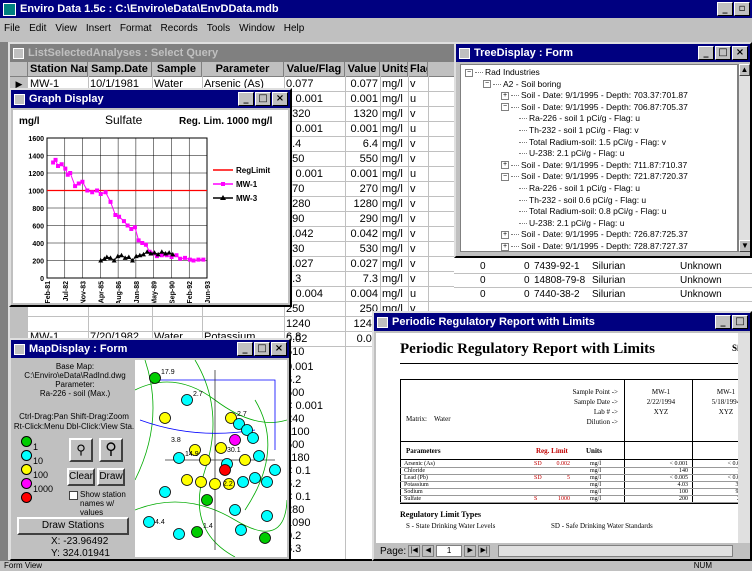  What do you see at coordinates (314, 536) in the screenshot?
I see `table-cell: 0.2` at bounding box center [314, 536].